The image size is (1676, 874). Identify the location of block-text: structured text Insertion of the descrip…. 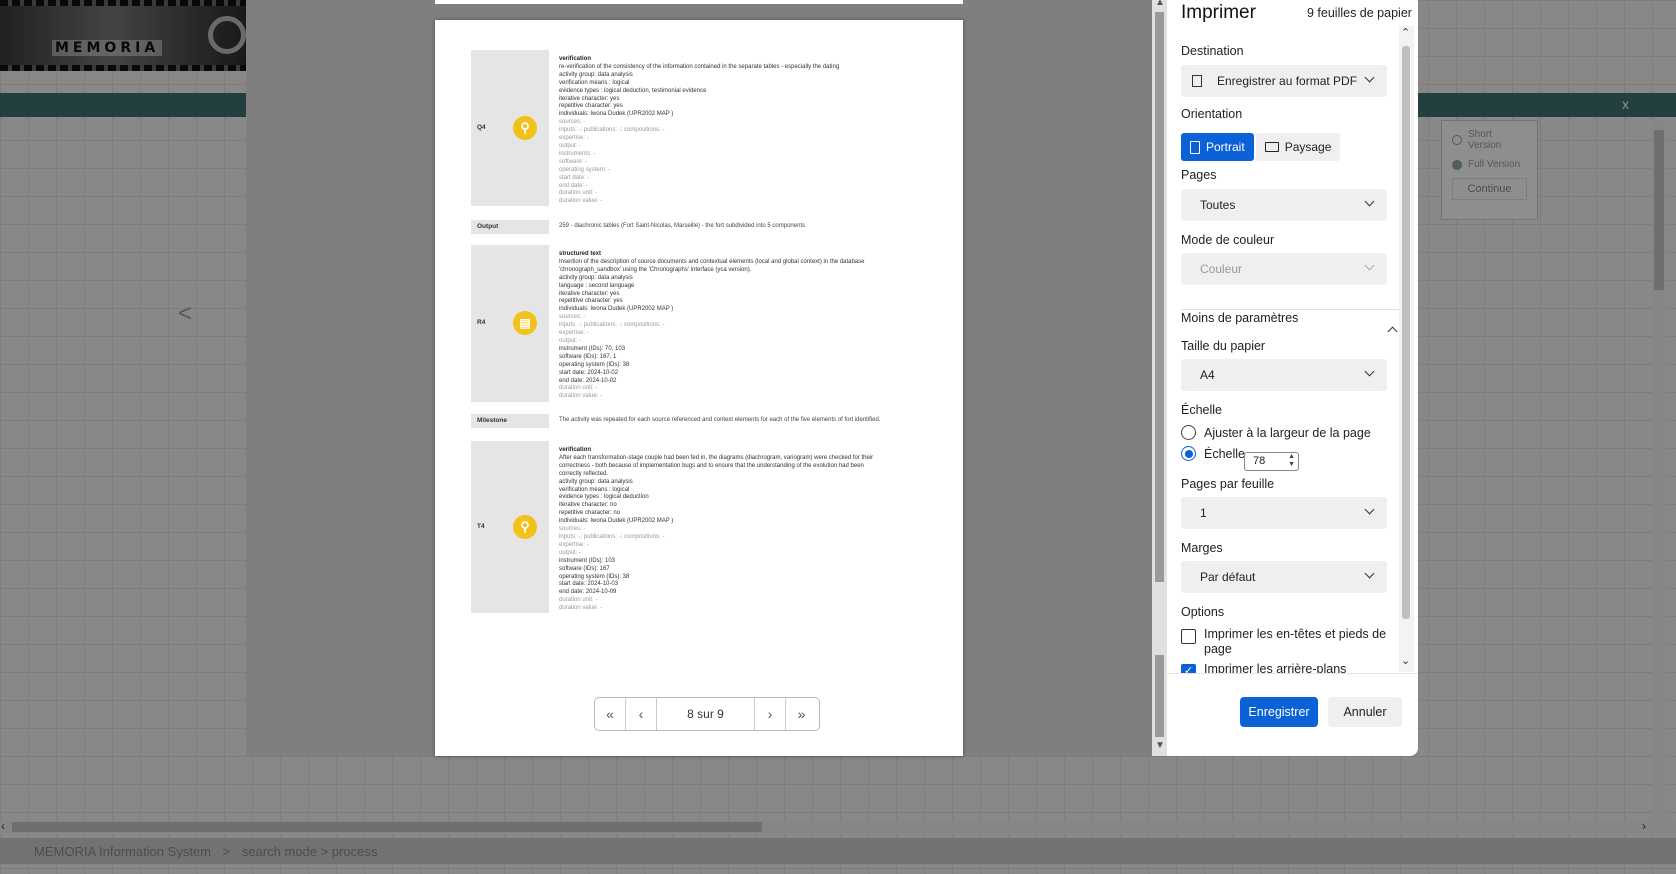
(744, 326).